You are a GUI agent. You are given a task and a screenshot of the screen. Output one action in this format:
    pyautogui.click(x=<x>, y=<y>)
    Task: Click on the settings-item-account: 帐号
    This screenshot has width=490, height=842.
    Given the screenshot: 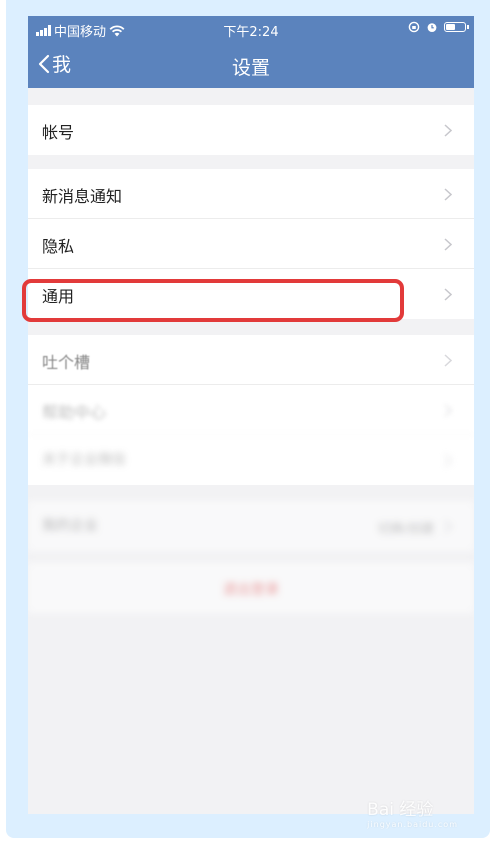 What is the action you would take?
    pyautogui.click(x=251, y=130)
    